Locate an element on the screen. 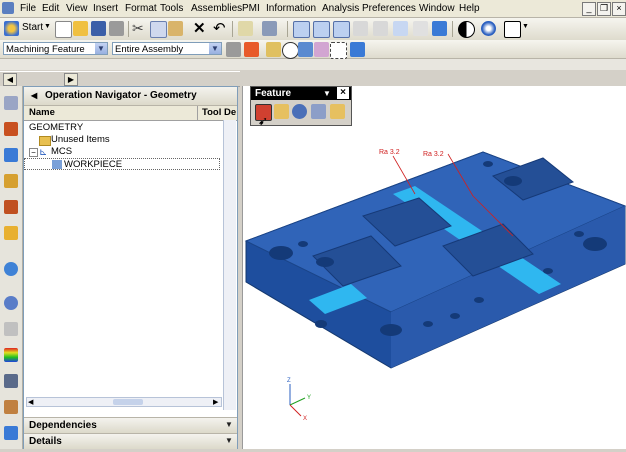 The width and height of the screenshot is (626, 452). color-icon is located at coordinates (512, 29).